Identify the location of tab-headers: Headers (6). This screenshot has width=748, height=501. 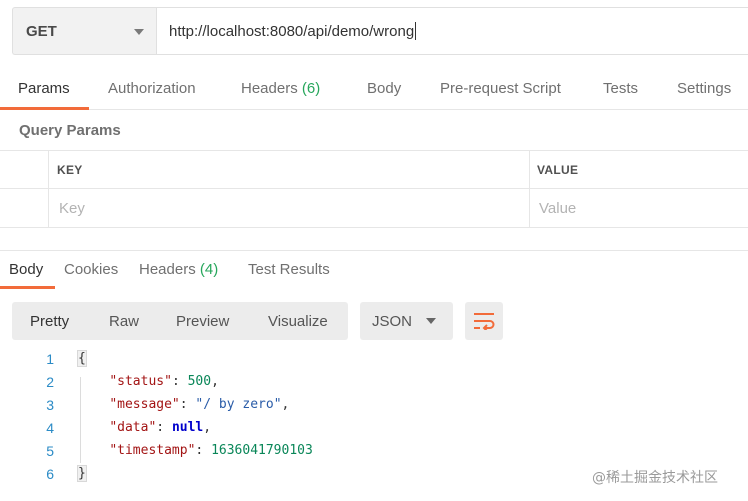
(280, 88).